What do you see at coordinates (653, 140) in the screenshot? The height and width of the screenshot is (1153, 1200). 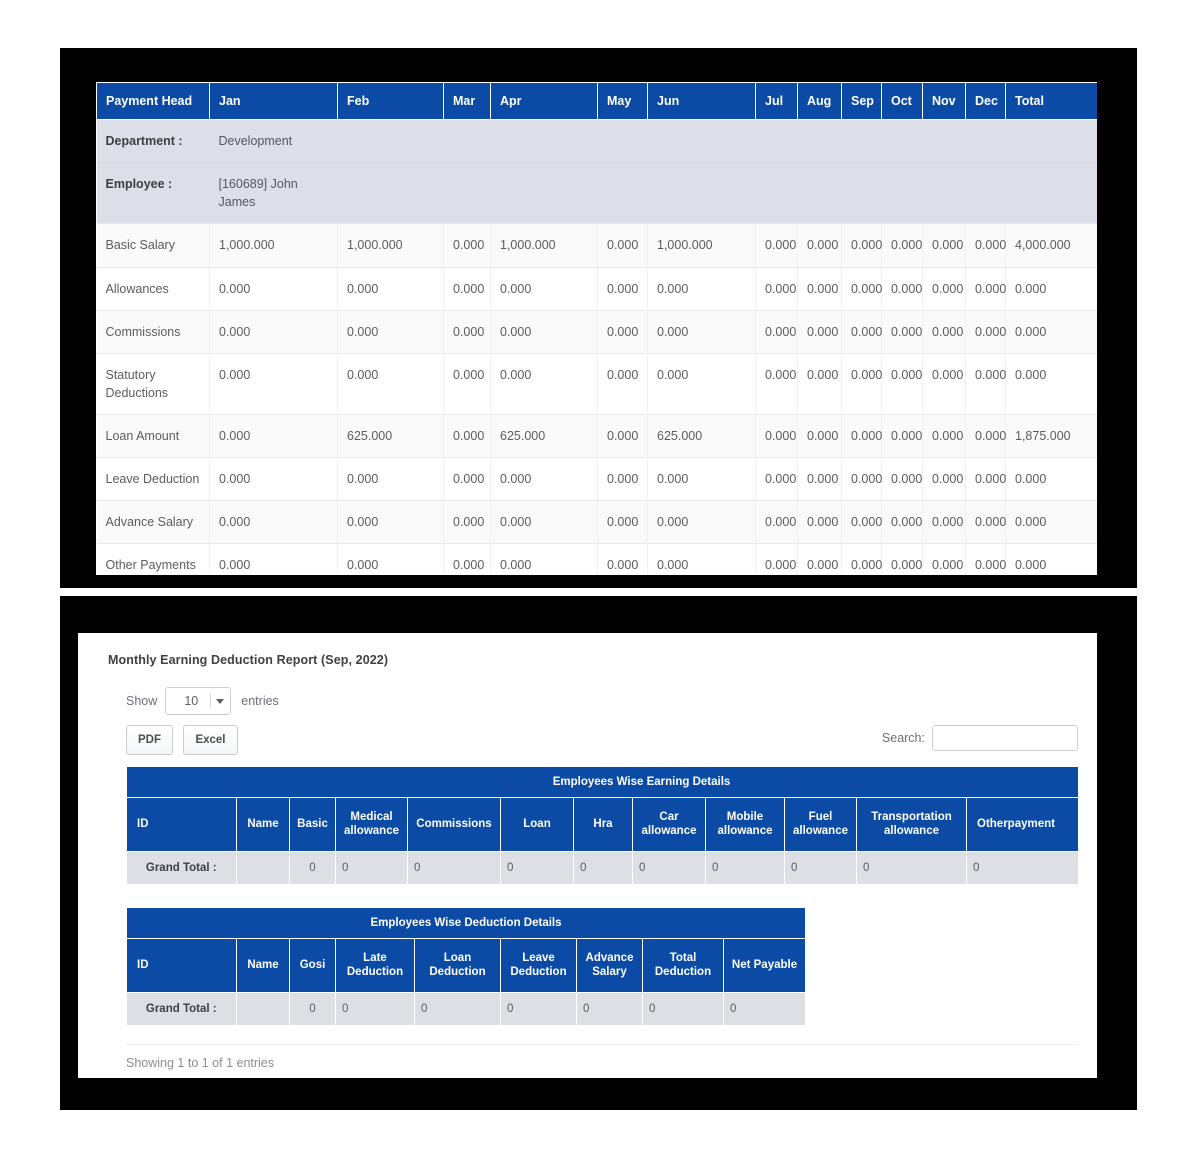 I see `department-value: Development` at bounding box center [653, 140].